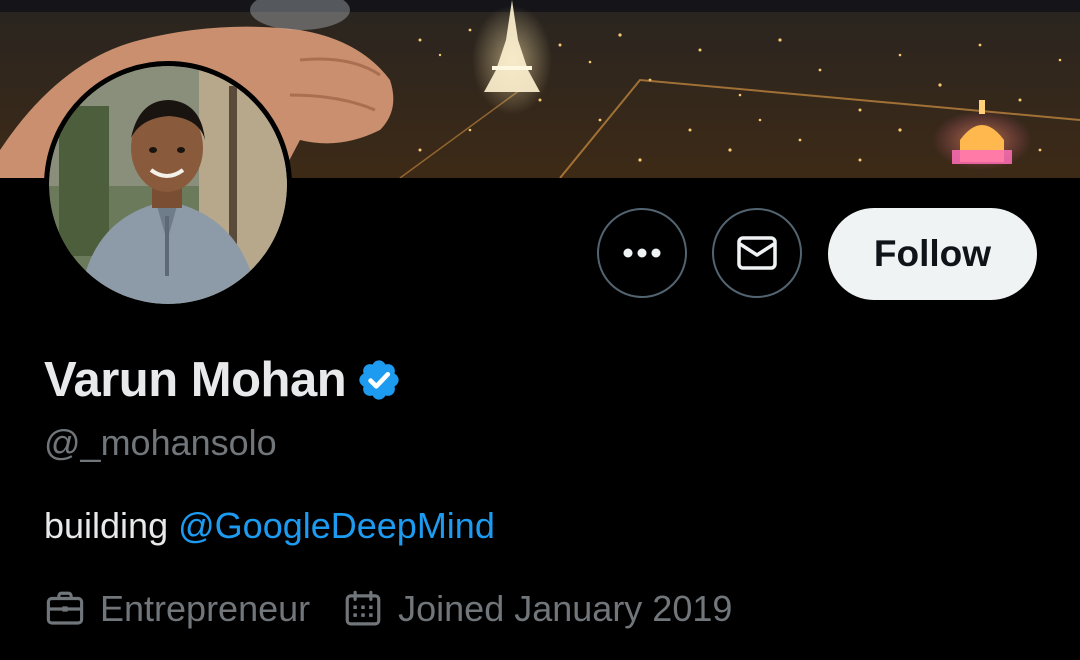 This screenshot has height=660, width=1080. What do you see at coordinates (106, 525) in the screenshot?
I see `bio-text: building` at bounding box center [106, 525].